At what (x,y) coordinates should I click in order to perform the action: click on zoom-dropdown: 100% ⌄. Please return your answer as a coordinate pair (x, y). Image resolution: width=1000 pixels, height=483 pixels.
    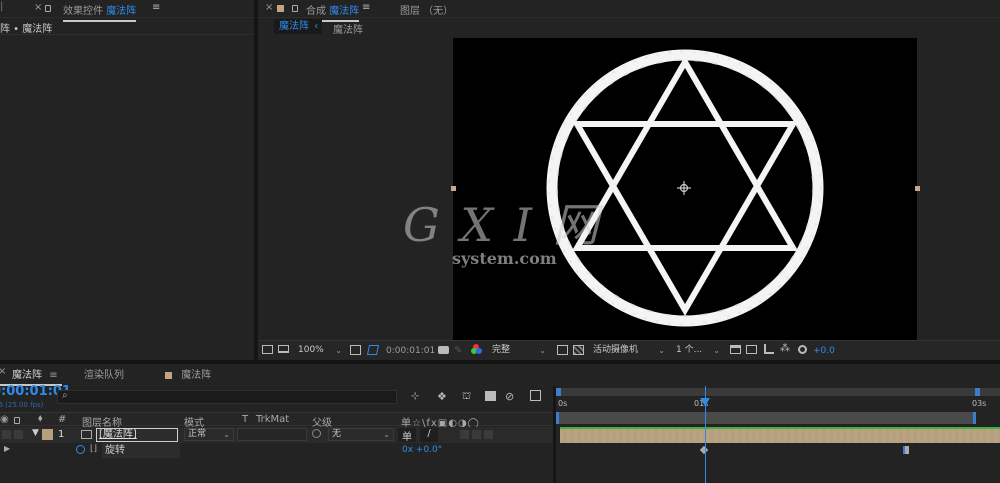
    Looking at the image, I should click on (320, 350).